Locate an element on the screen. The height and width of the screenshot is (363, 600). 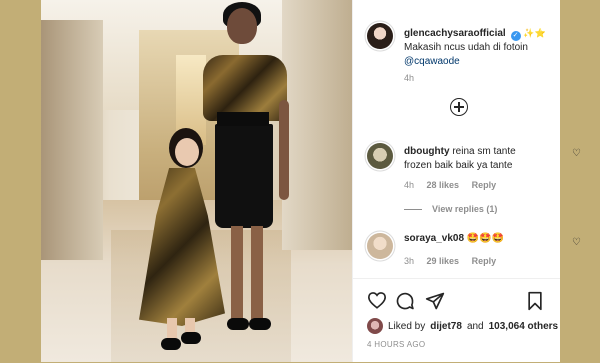
caption-text: Makasih ncus udah di fotoin is located at coordinates (466, 47).